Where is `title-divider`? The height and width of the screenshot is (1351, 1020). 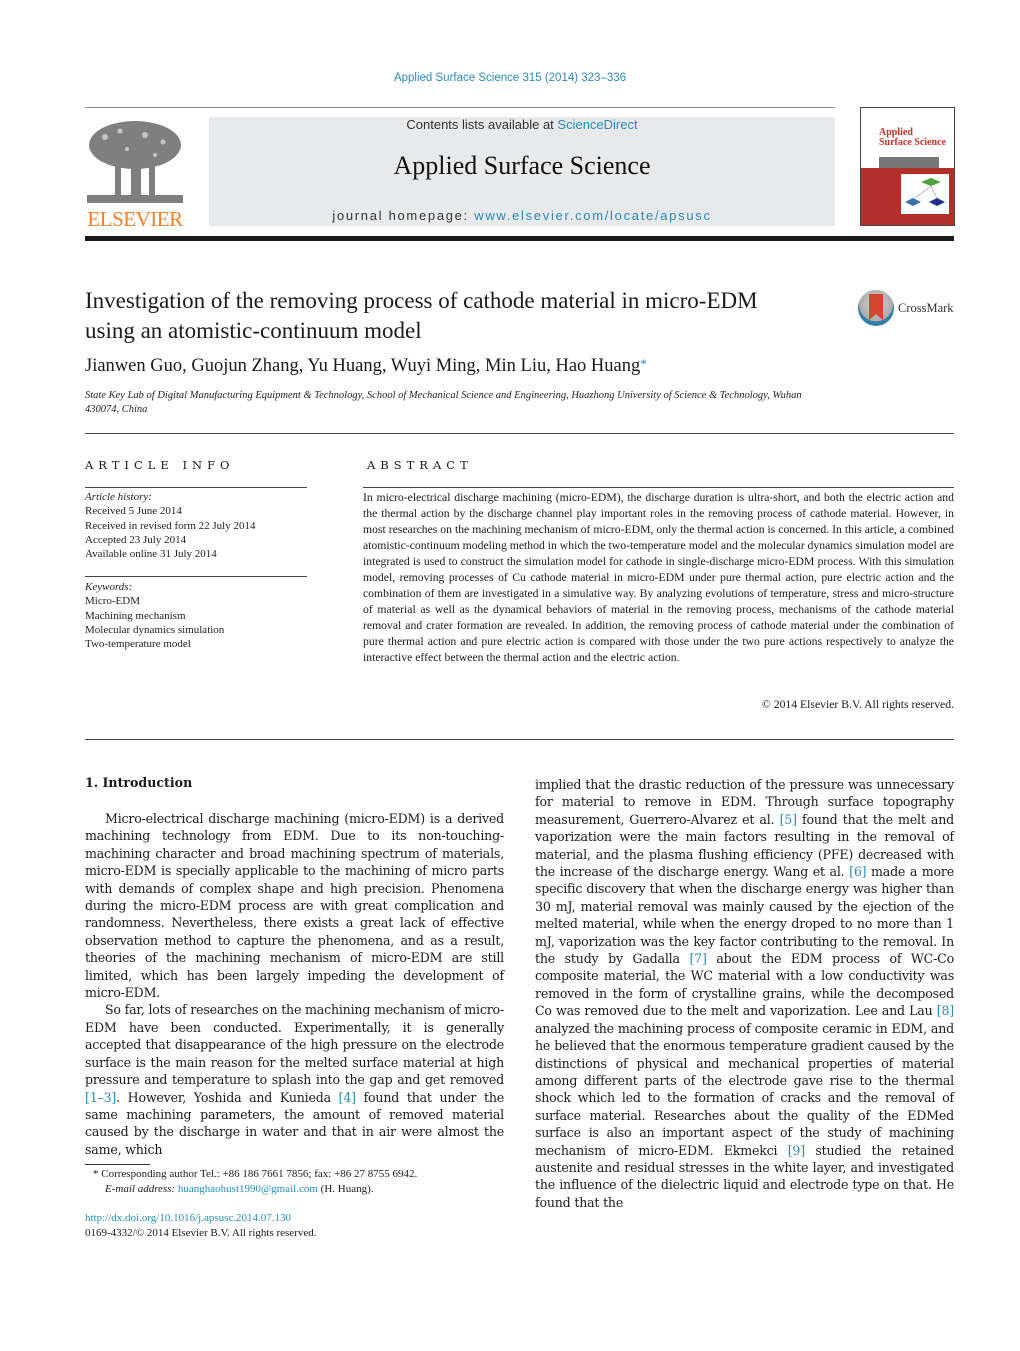 title-divider is located at coordinates (519, 433).